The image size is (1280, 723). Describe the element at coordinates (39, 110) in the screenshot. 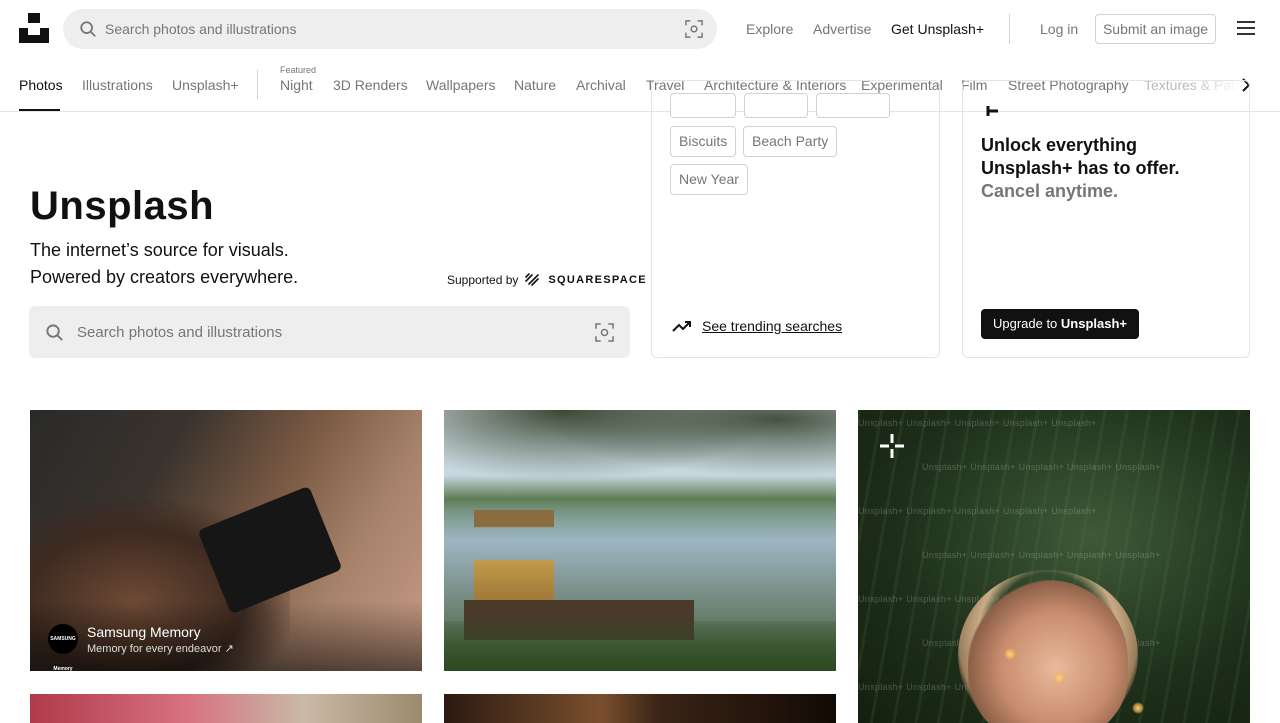

I see `active-tab-indicator` at that location.